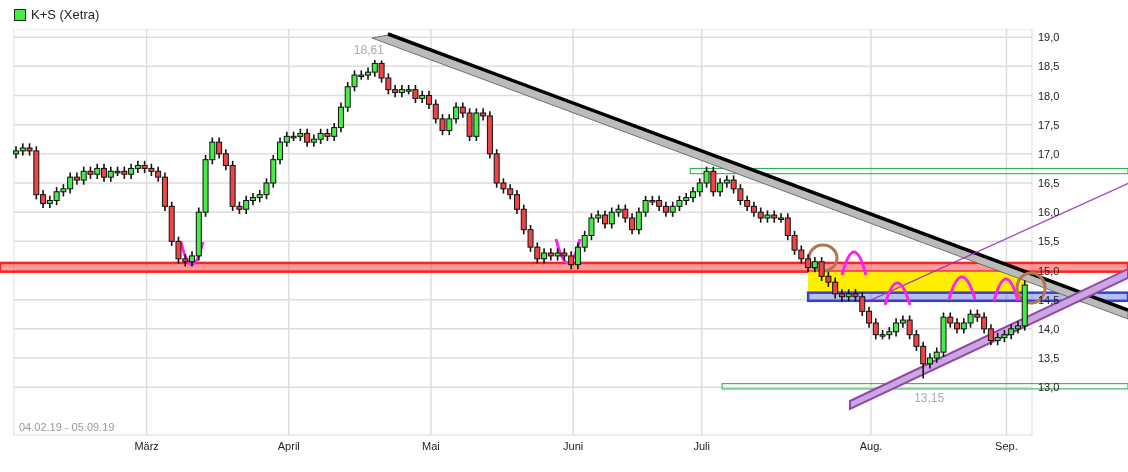 The image size is (1128, 472). Describe the element at coordinates (1049, 124) in the screenshot. I see `axis-label: 17,5` at that location.